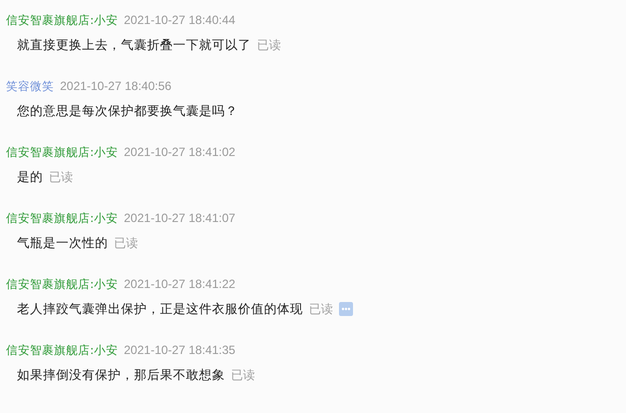  I want to click on message-time: 2021-10-27 18:40:56, so click(116, 86).